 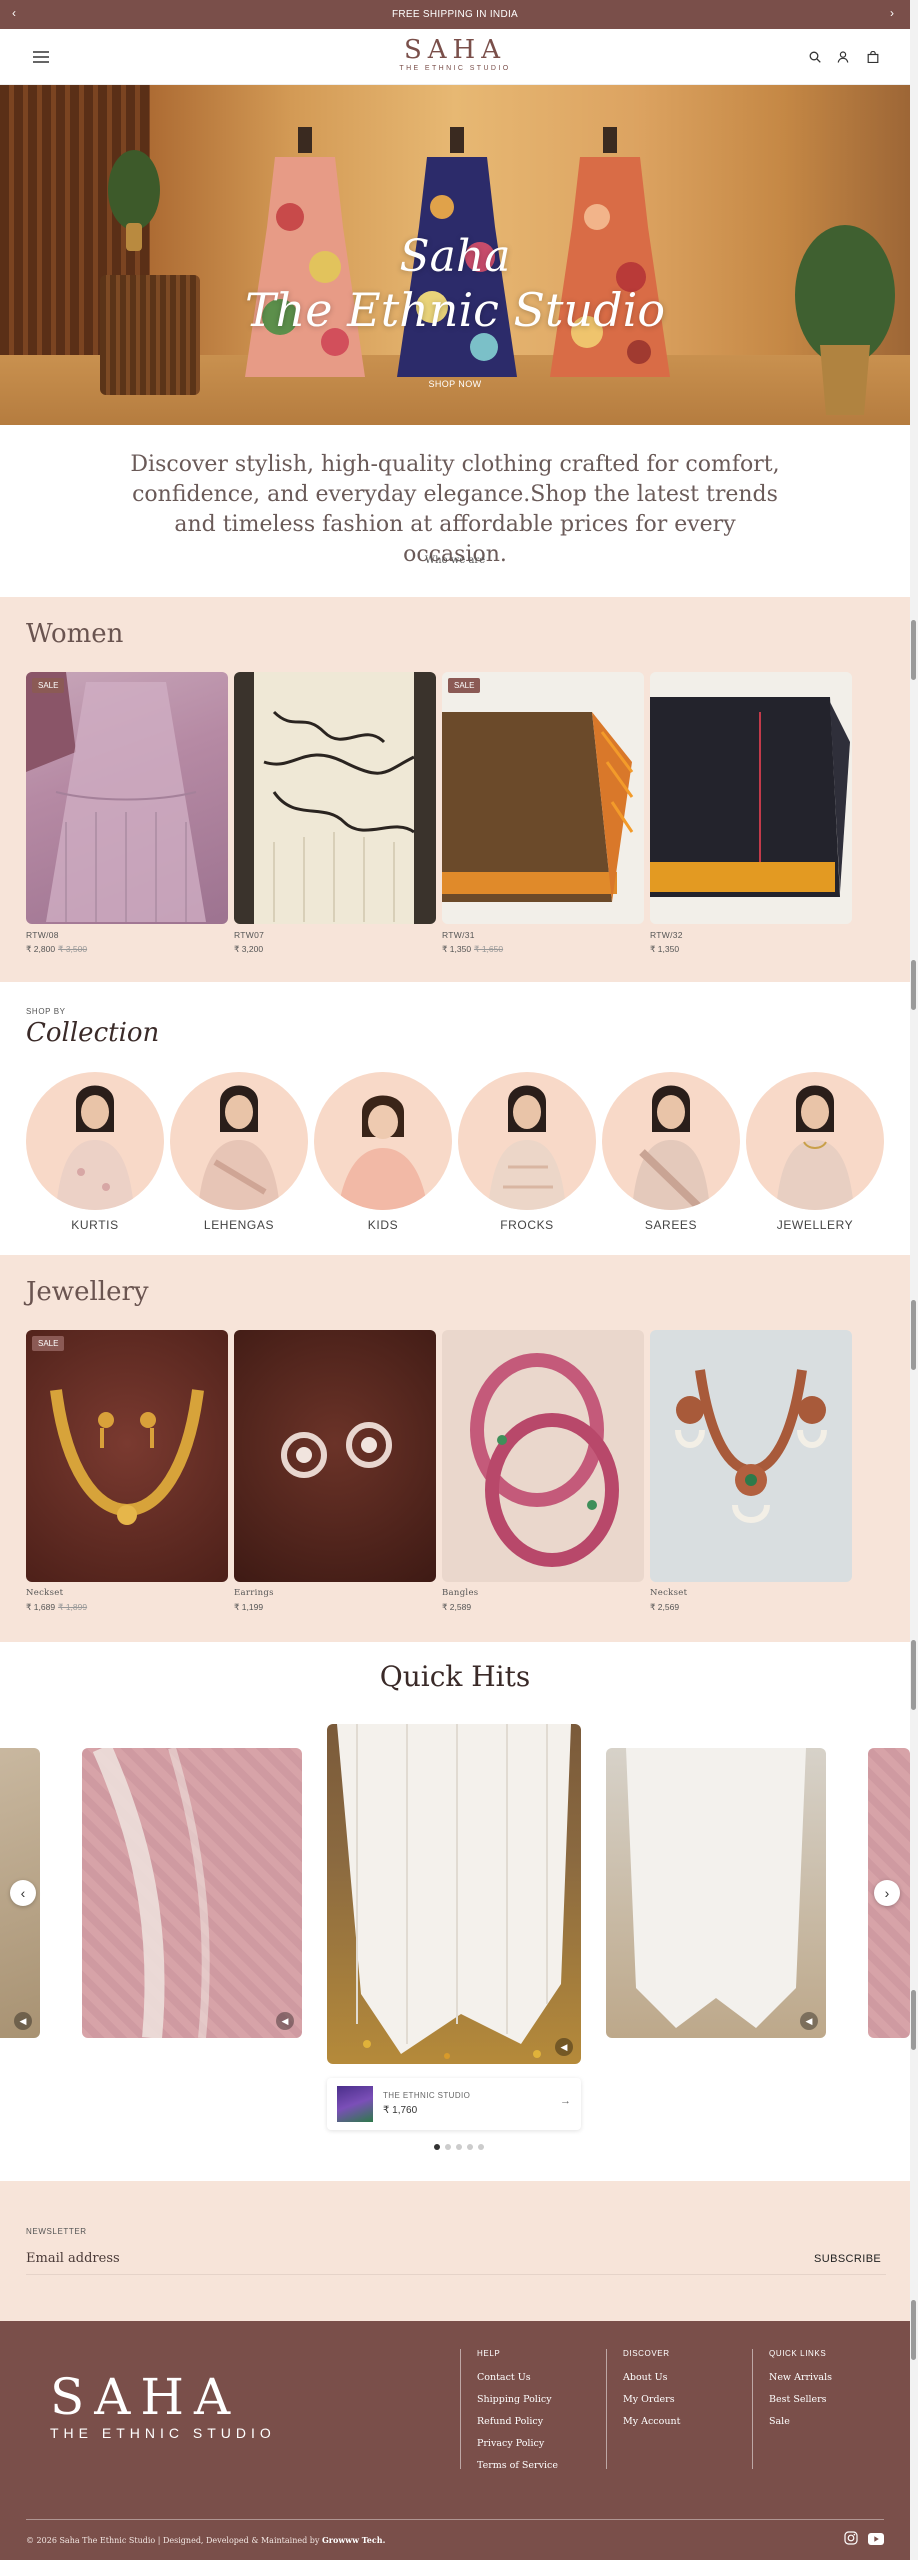 I want to click on collection-label: KIDS, so click(x=383, y=1225).